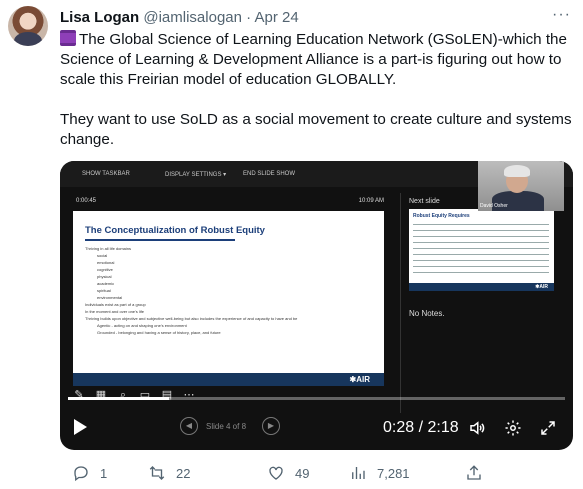 The height and width of the screenshot is (489, 583). I want to click on video-timecode: 0:28 / 2:18, so click(421, 427).